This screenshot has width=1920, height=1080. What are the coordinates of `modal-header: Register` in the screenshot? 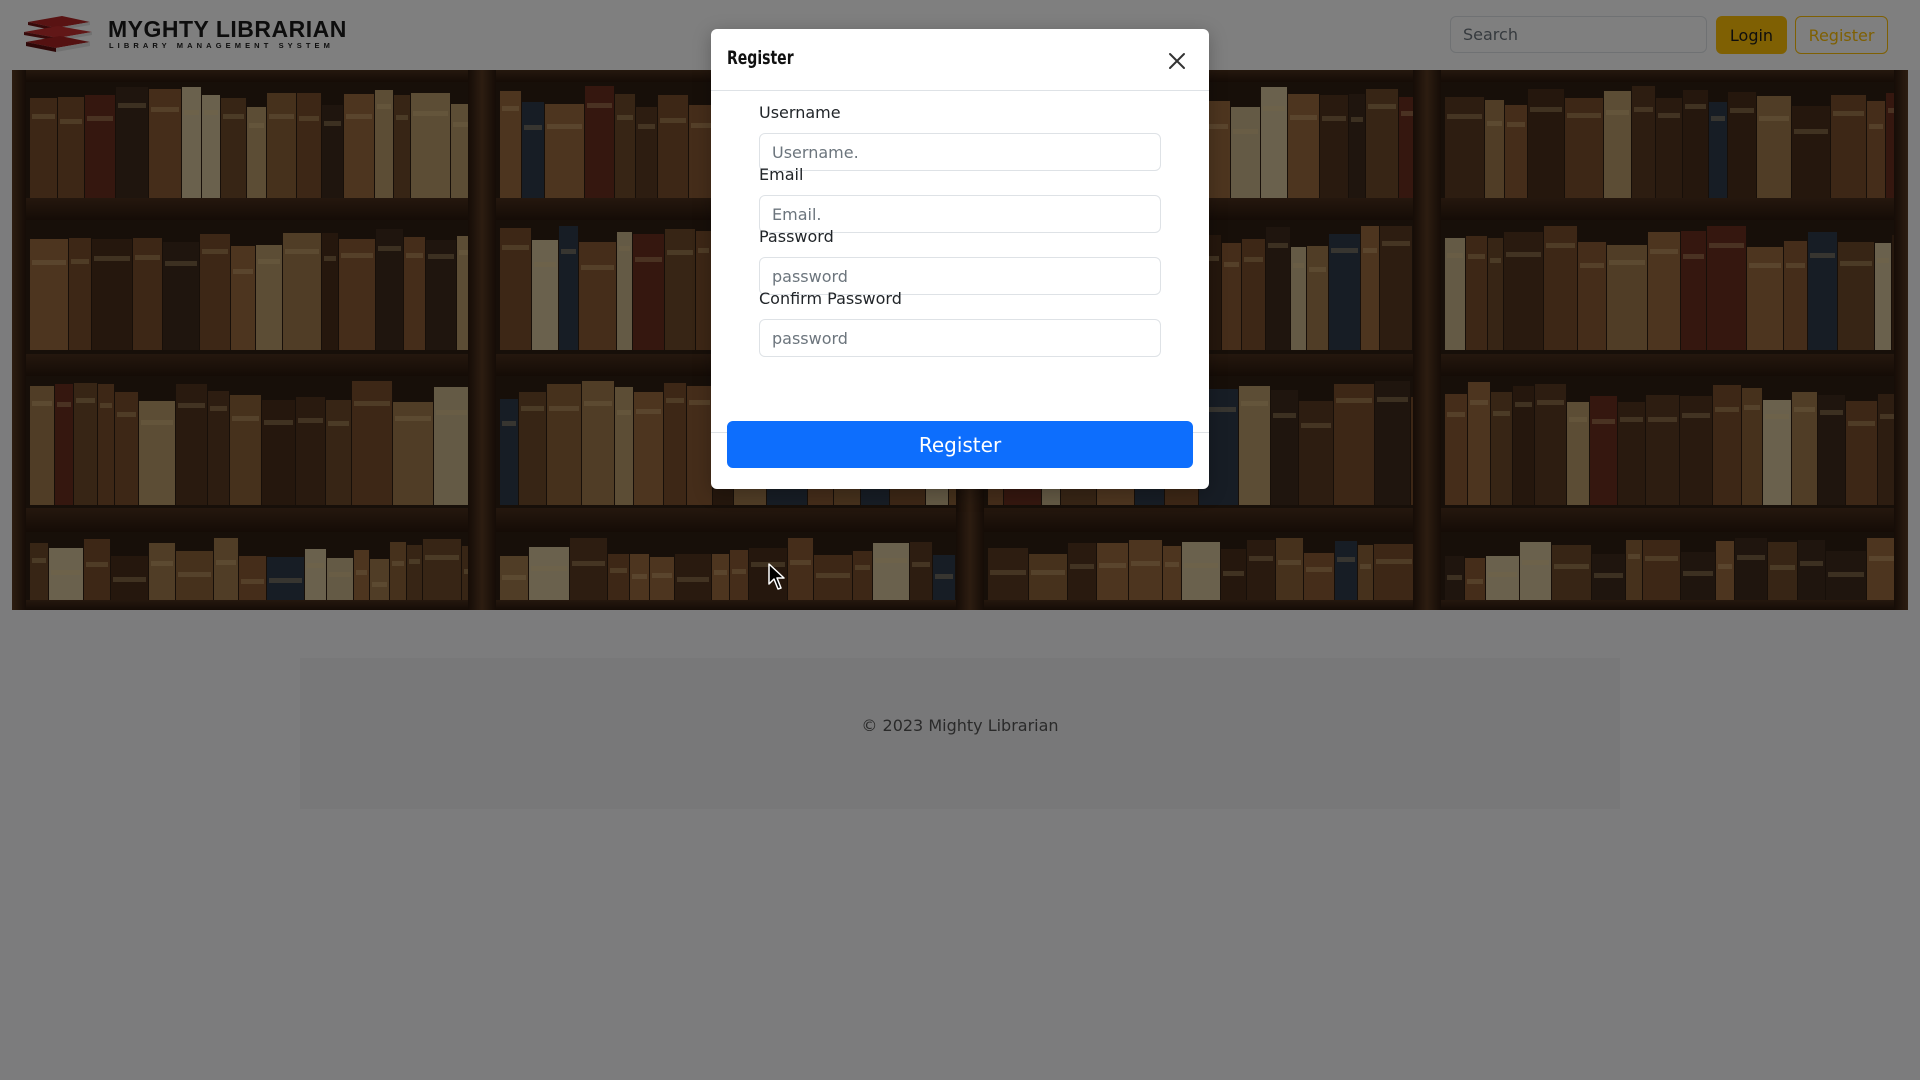 It's located at (960, 60).